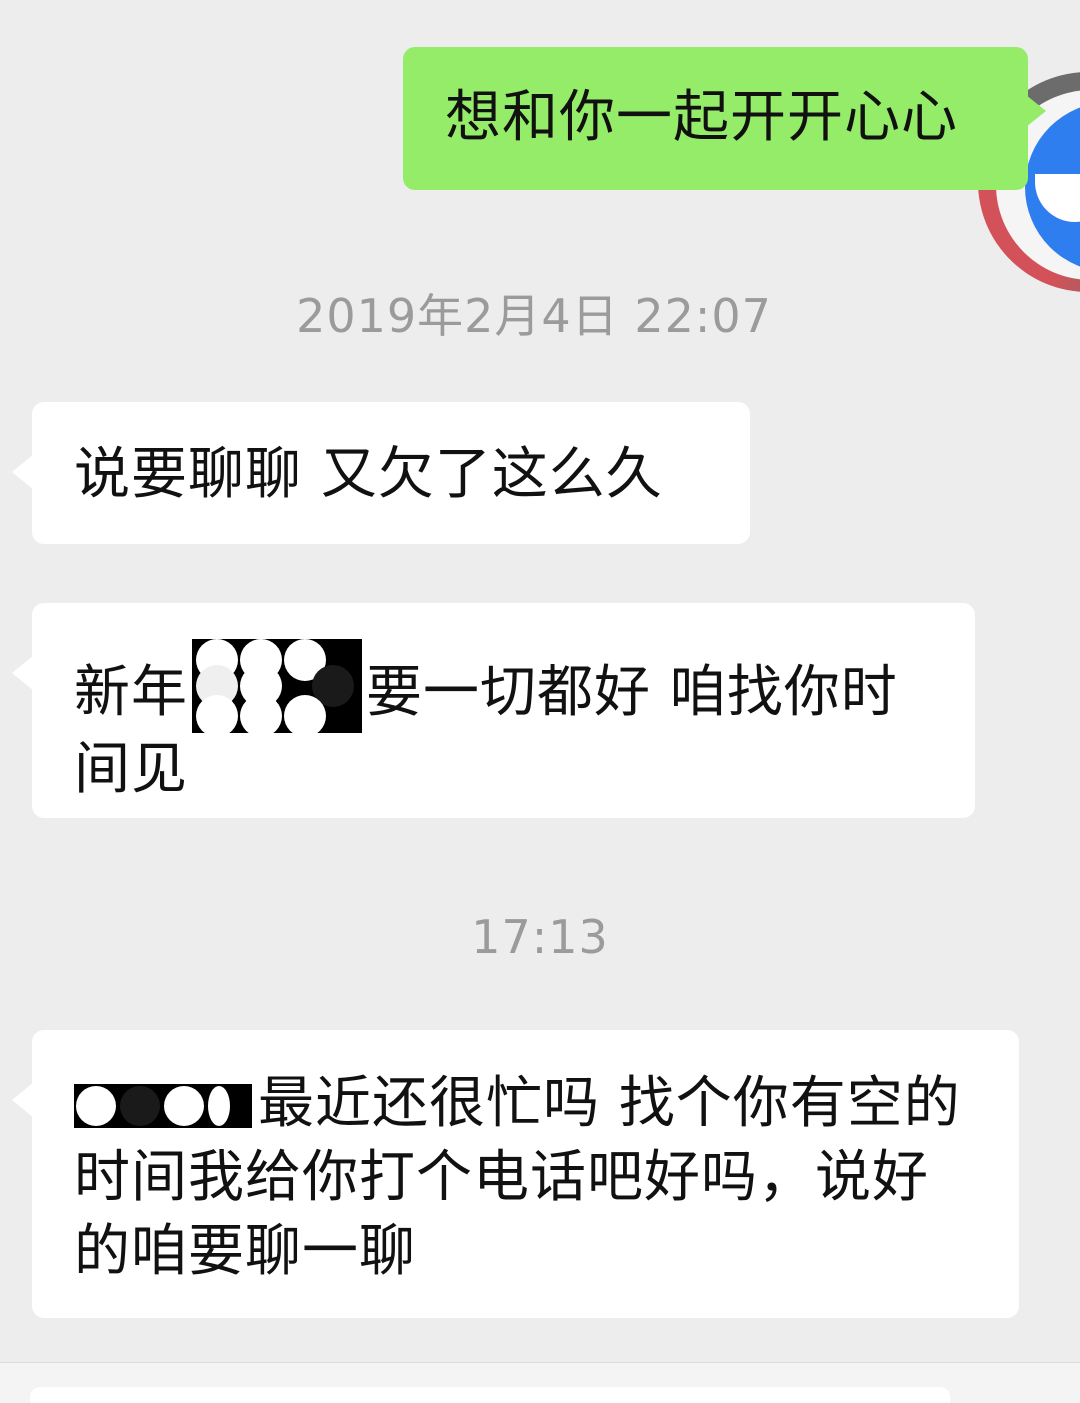 The height and width of the screenshot is (1403, 1080). Describe the element at coordinates (534, 316) in the screenshot. I see `timestamp: 2019年2月4日 22:07` at that location.